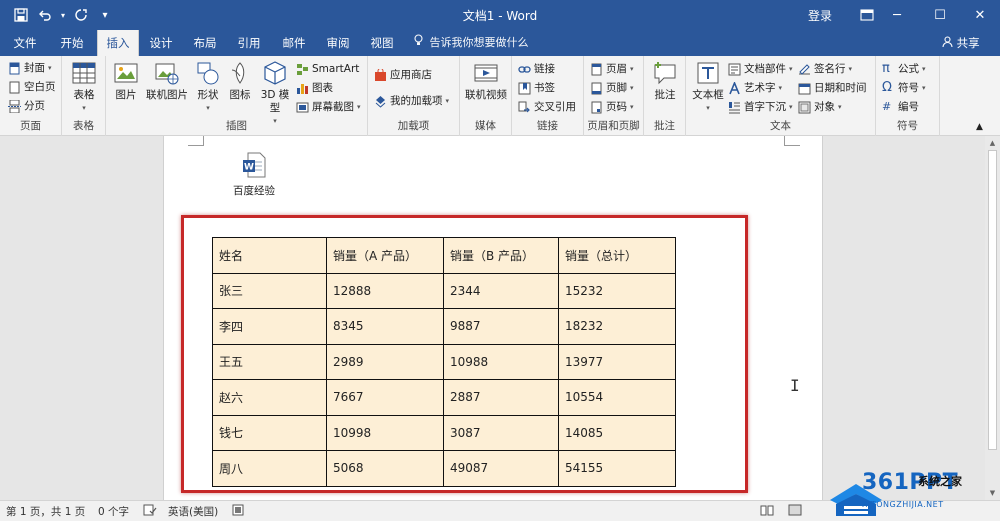  Describe the element at coordinates (208, 108) in the screenshot. I see `chevron-down-icon: ▾` at that location.